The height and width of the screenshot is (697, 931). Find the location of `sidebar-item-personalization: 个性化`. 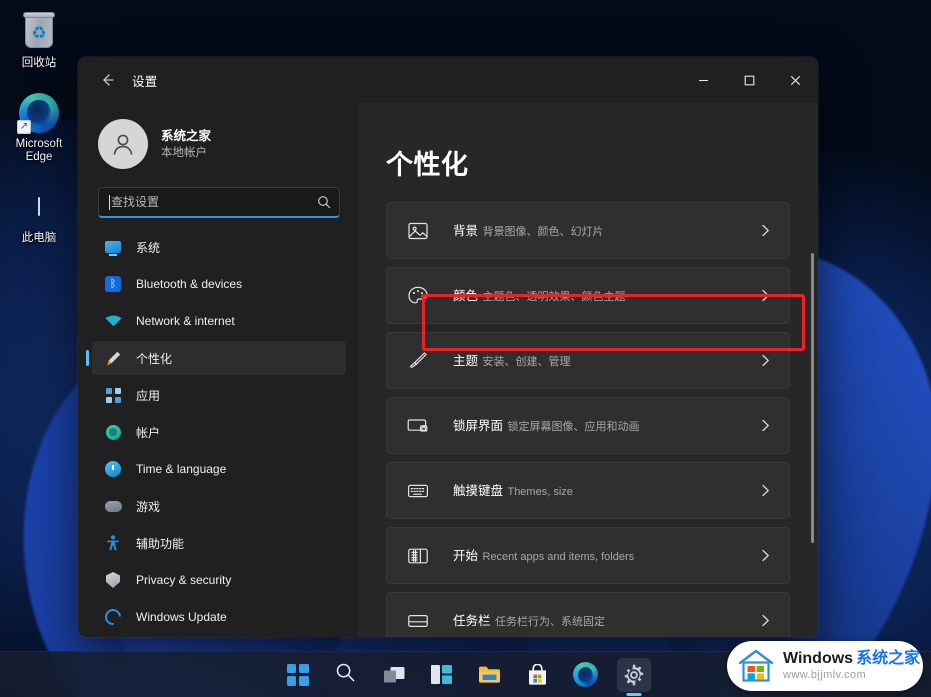

sidebar-item-personalization: 个性化 is located at coordinates (219, 358).